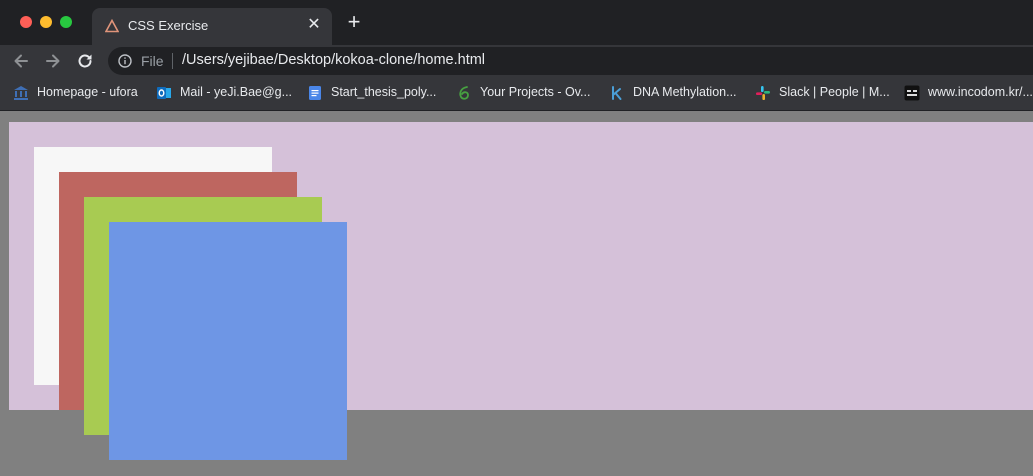 The image size is (1033, 476). I want to click on window-close-button, so click(26, 22).